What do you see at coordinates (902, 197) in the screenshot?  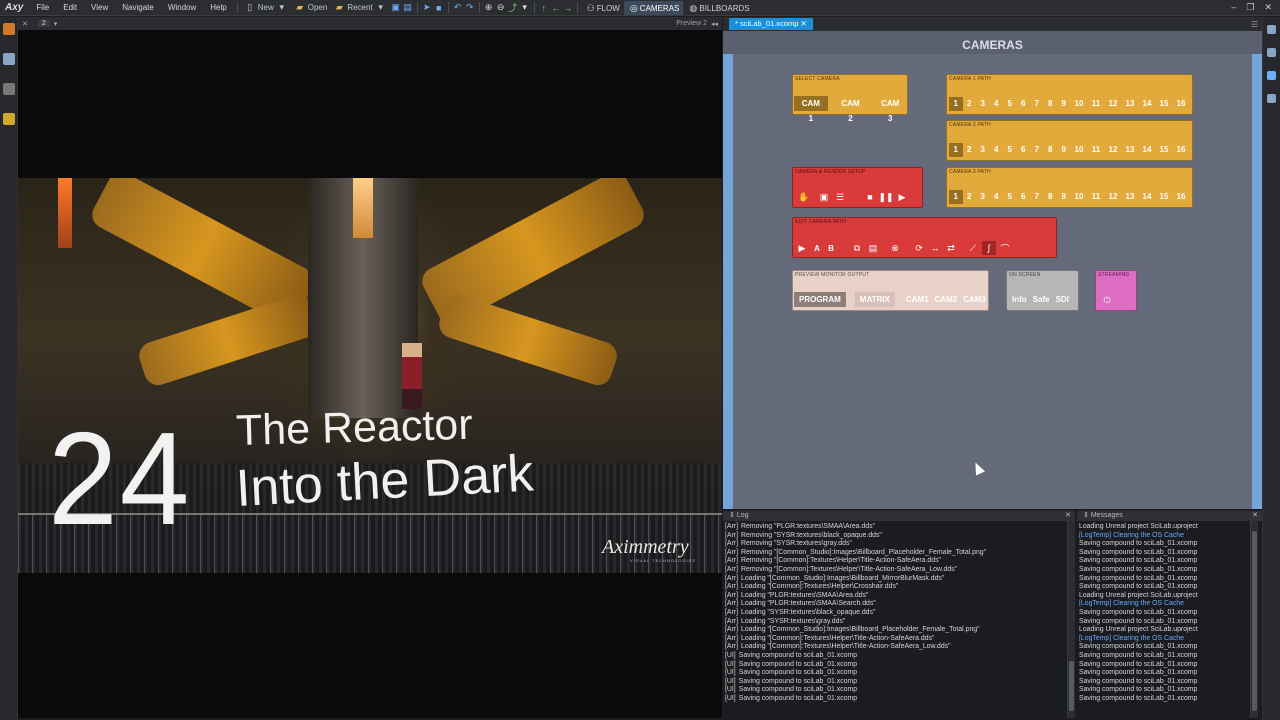 I see `play-icon: ▶` at bounding box center [902, 197].